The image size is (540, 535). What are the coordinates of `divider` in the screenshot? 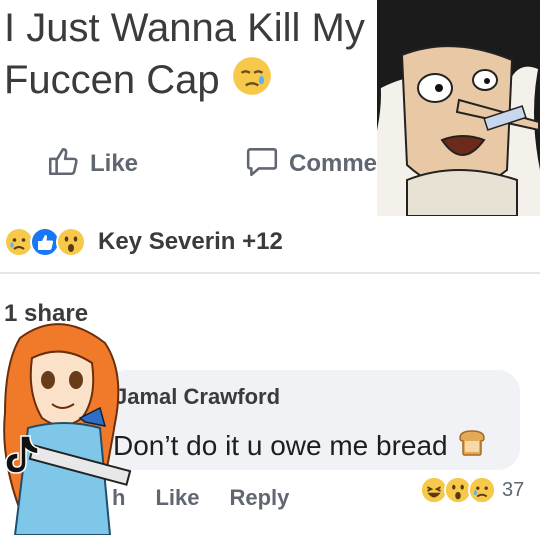 It's located at (270, 273).